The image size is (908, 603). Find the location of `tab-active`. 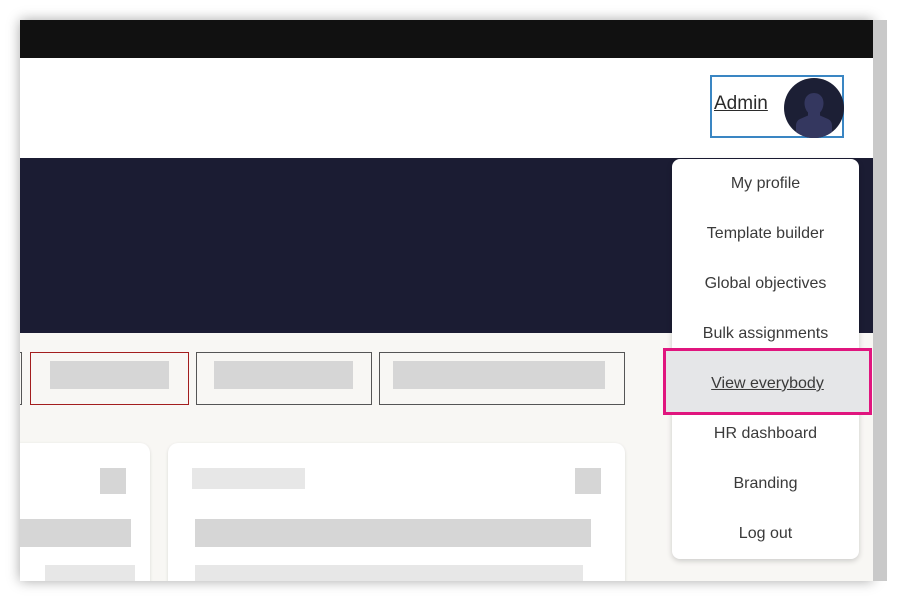

tab-active is located at coordinates (109, 378).